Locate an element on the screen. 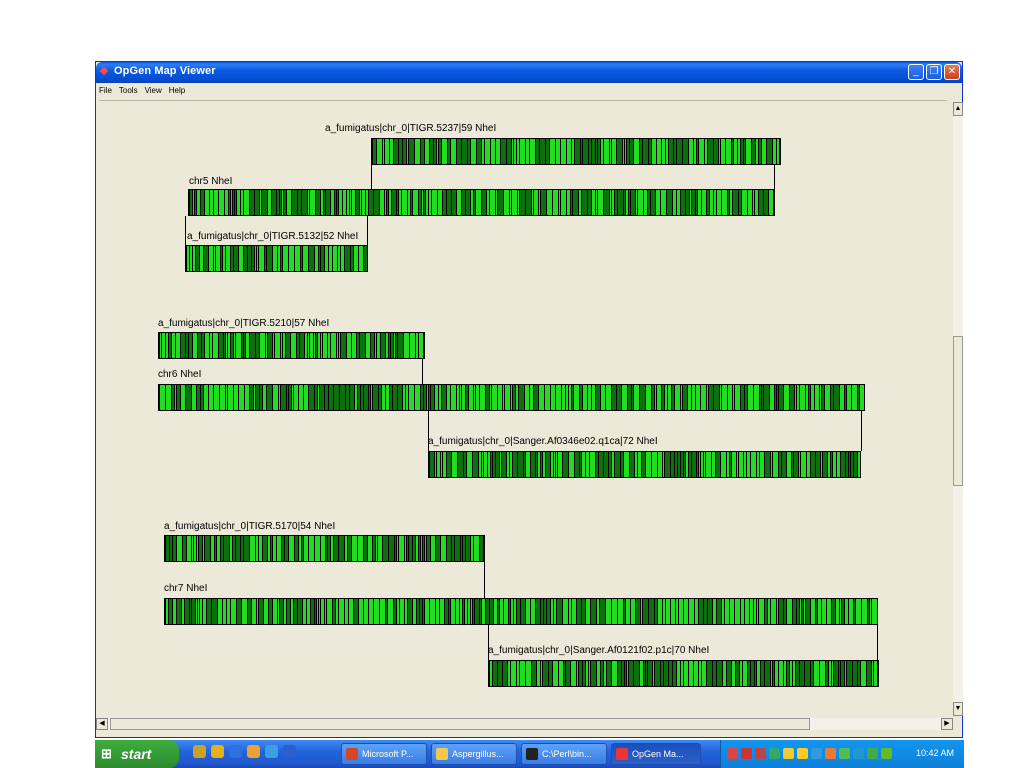 The image size is (1024, 768). scroll-right-icon: ▶ is located at coordinates (947, 724).